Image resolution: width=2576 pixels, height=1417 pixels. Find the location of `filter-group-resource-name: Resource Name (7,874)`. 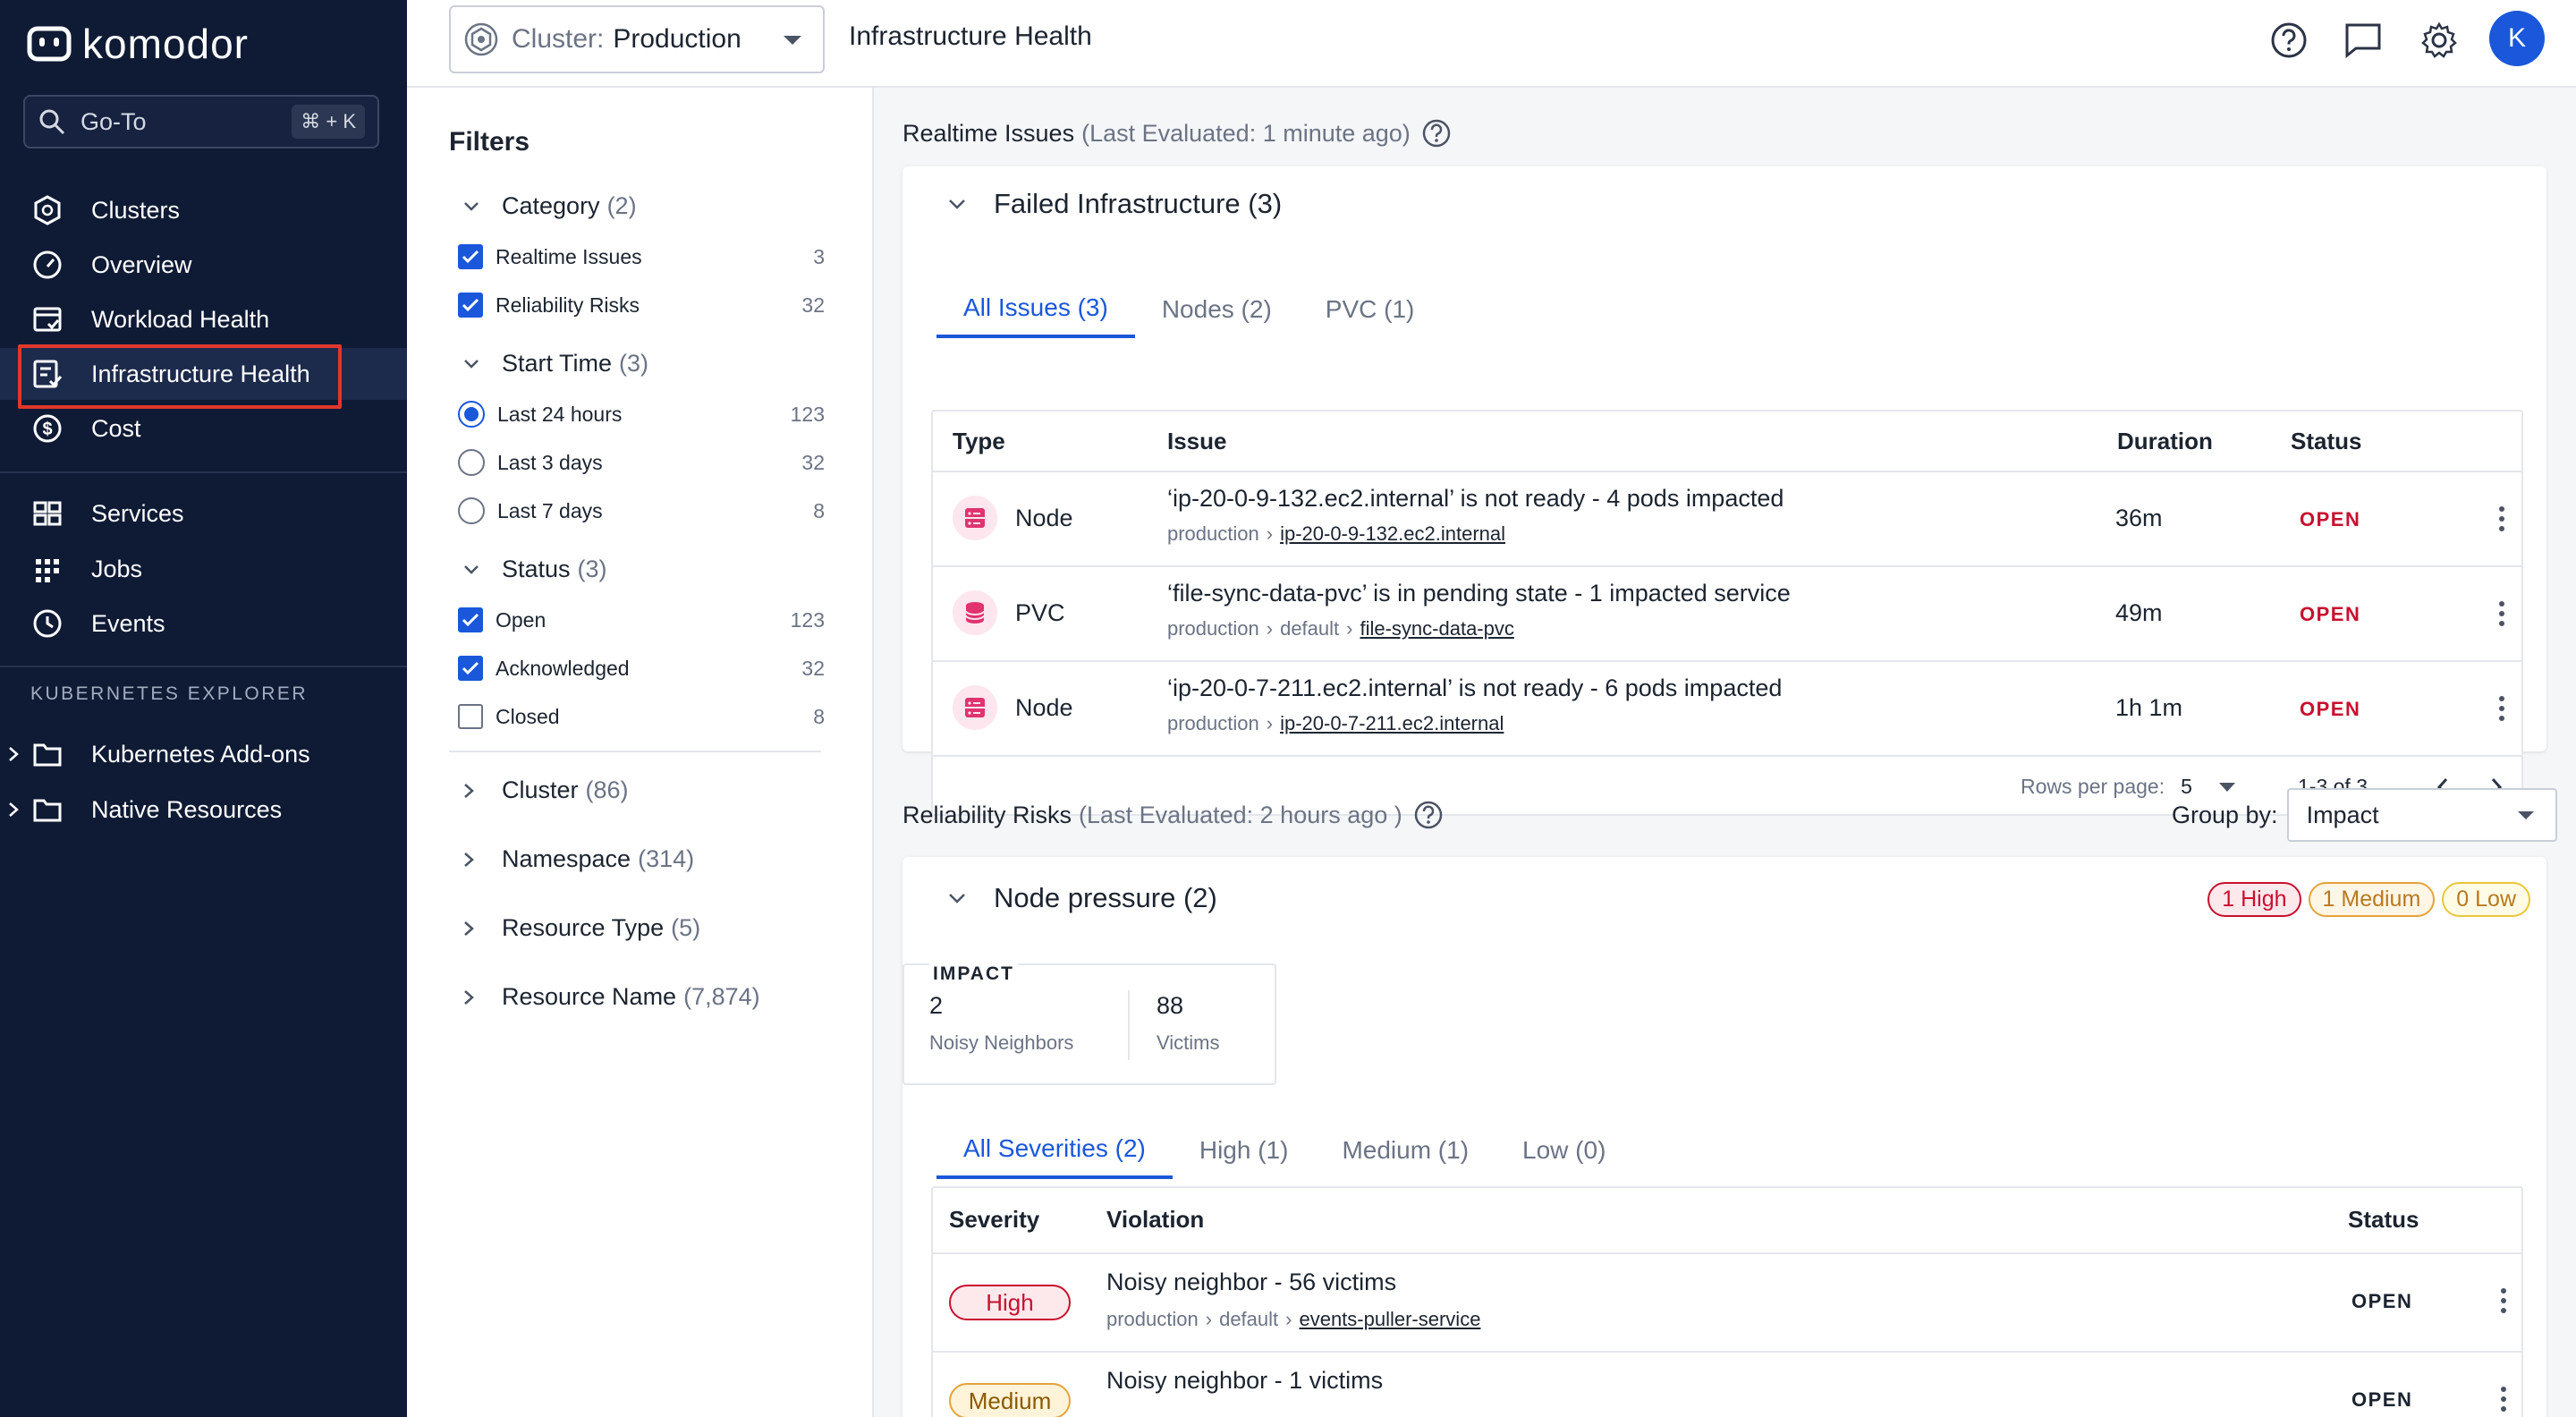

filter-group-resource-name: Resource Name (7,874) is located at coordinates (611, 997).